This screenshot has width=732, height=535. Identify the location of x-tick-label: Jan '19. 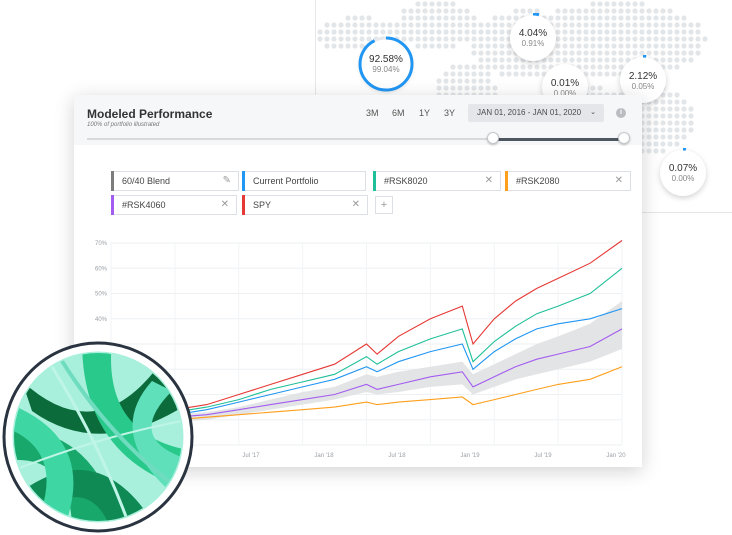
(470, 456).